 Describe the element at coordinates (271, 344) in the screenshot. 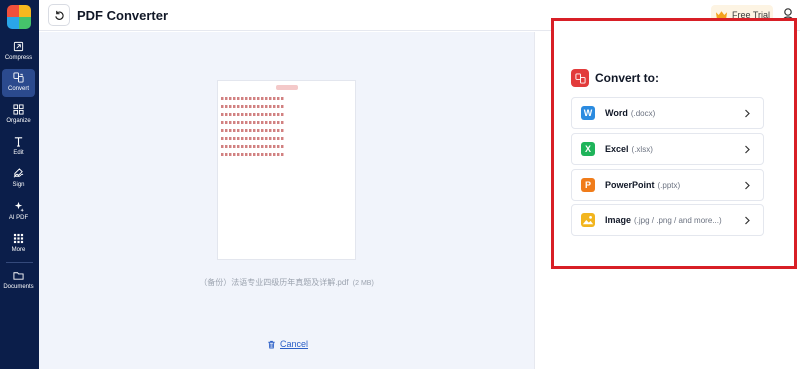

I see `trash-icon` at that location.